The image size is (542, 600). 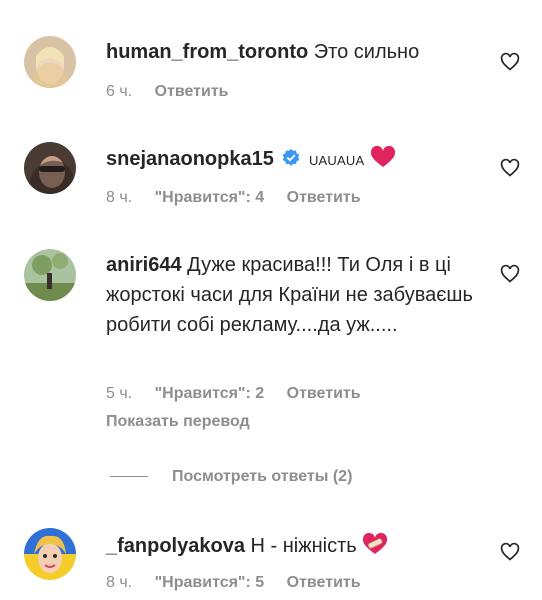 I want to click on likes-count: "Нравится": 2, so click(x=210, y=393).